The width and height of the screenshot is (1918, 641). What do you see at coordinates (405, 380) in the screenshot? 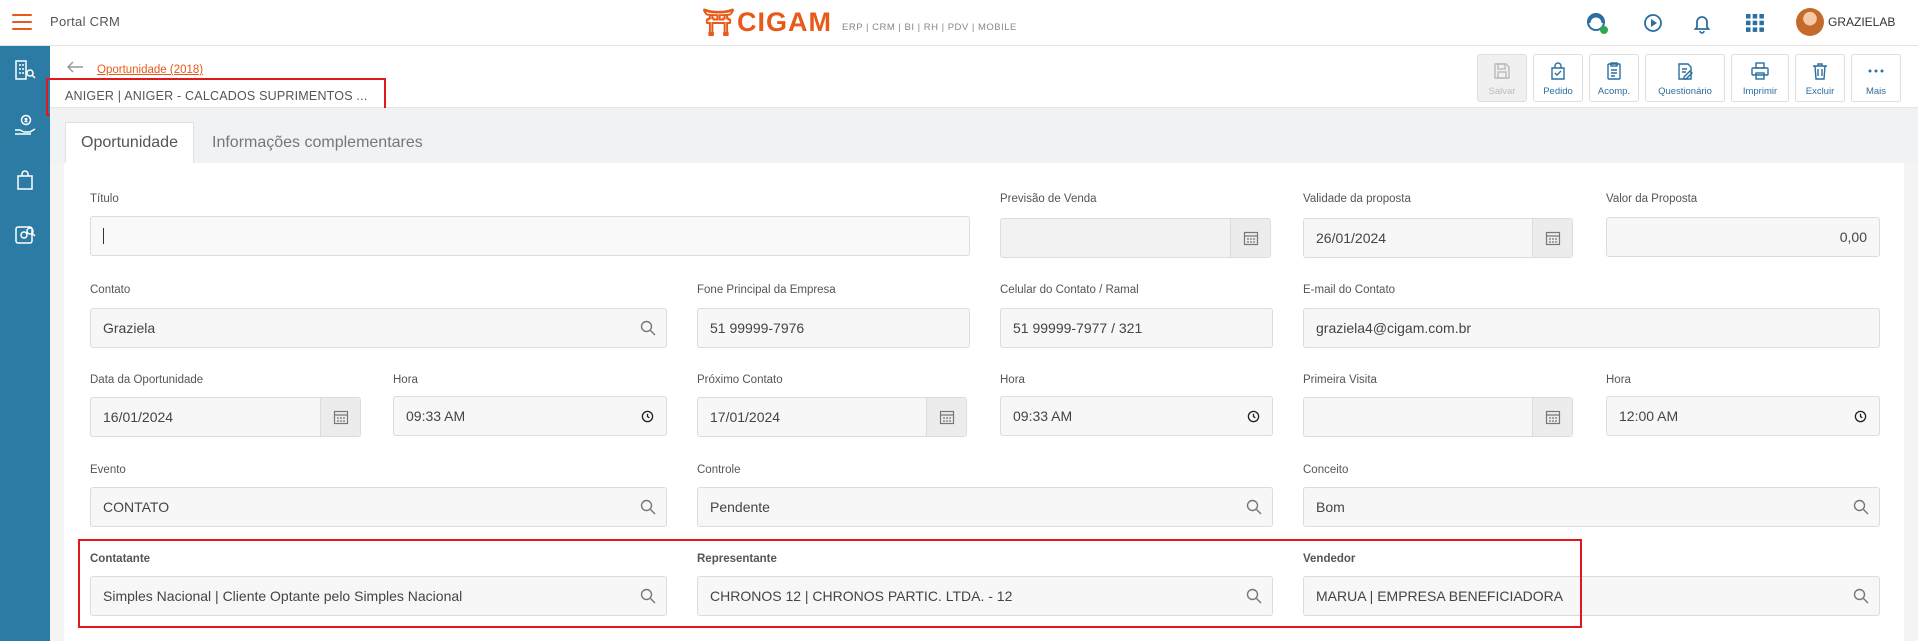
I see `hora-1-label: Hora` at bounding box center [405, 380].